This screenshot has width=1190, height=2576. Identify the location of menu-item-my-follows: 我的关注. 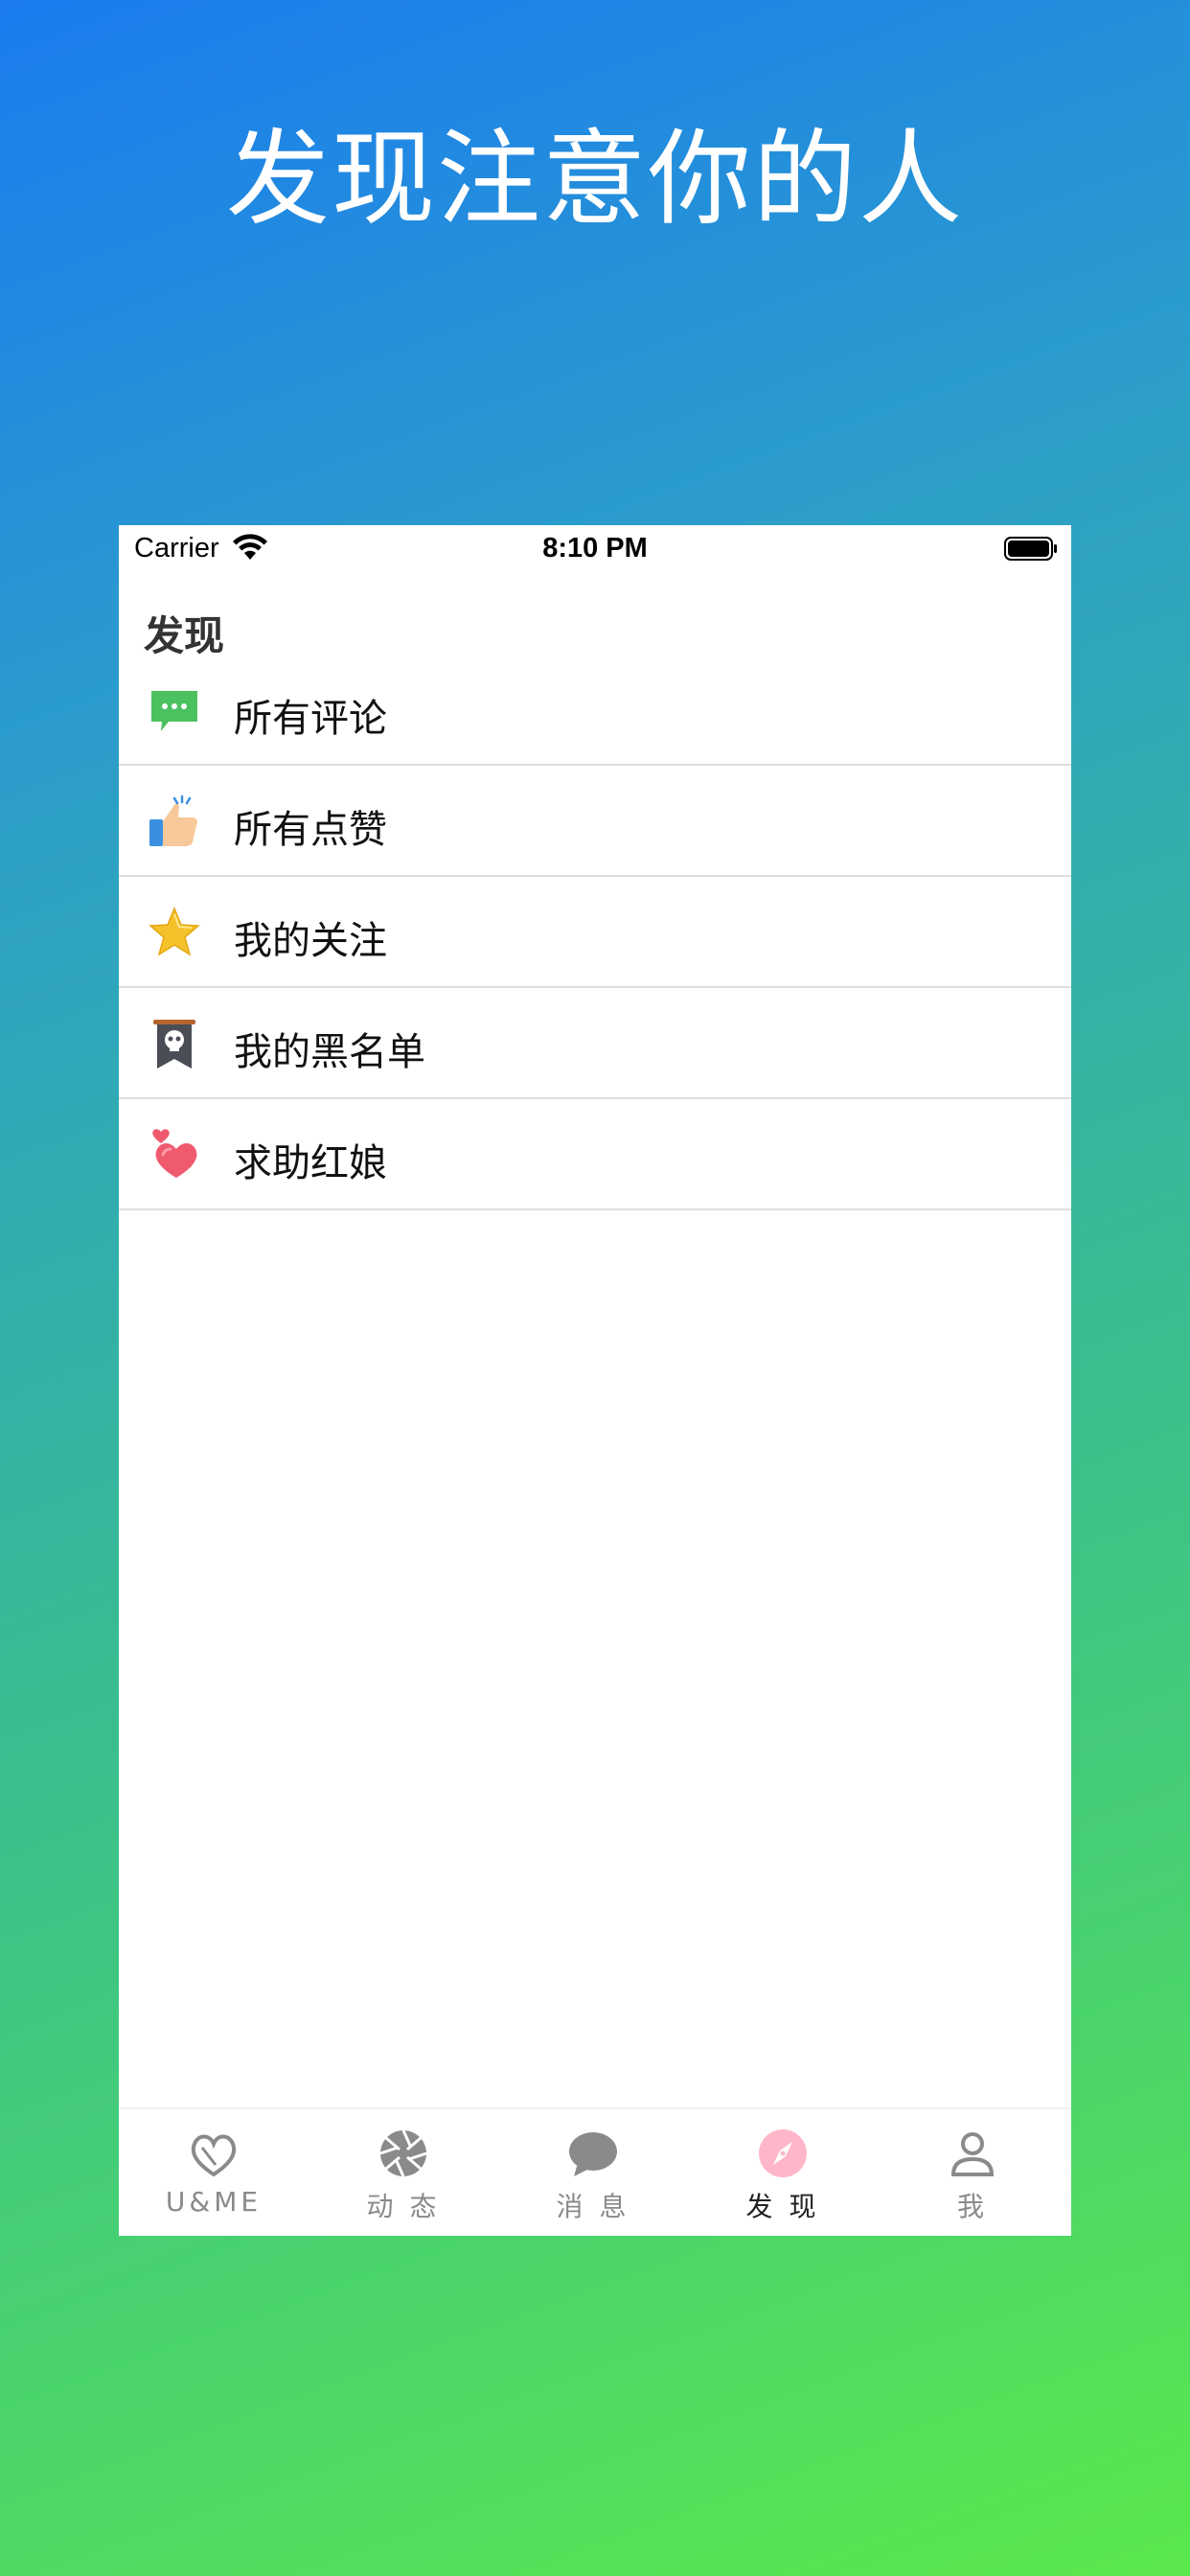
(595, 932).